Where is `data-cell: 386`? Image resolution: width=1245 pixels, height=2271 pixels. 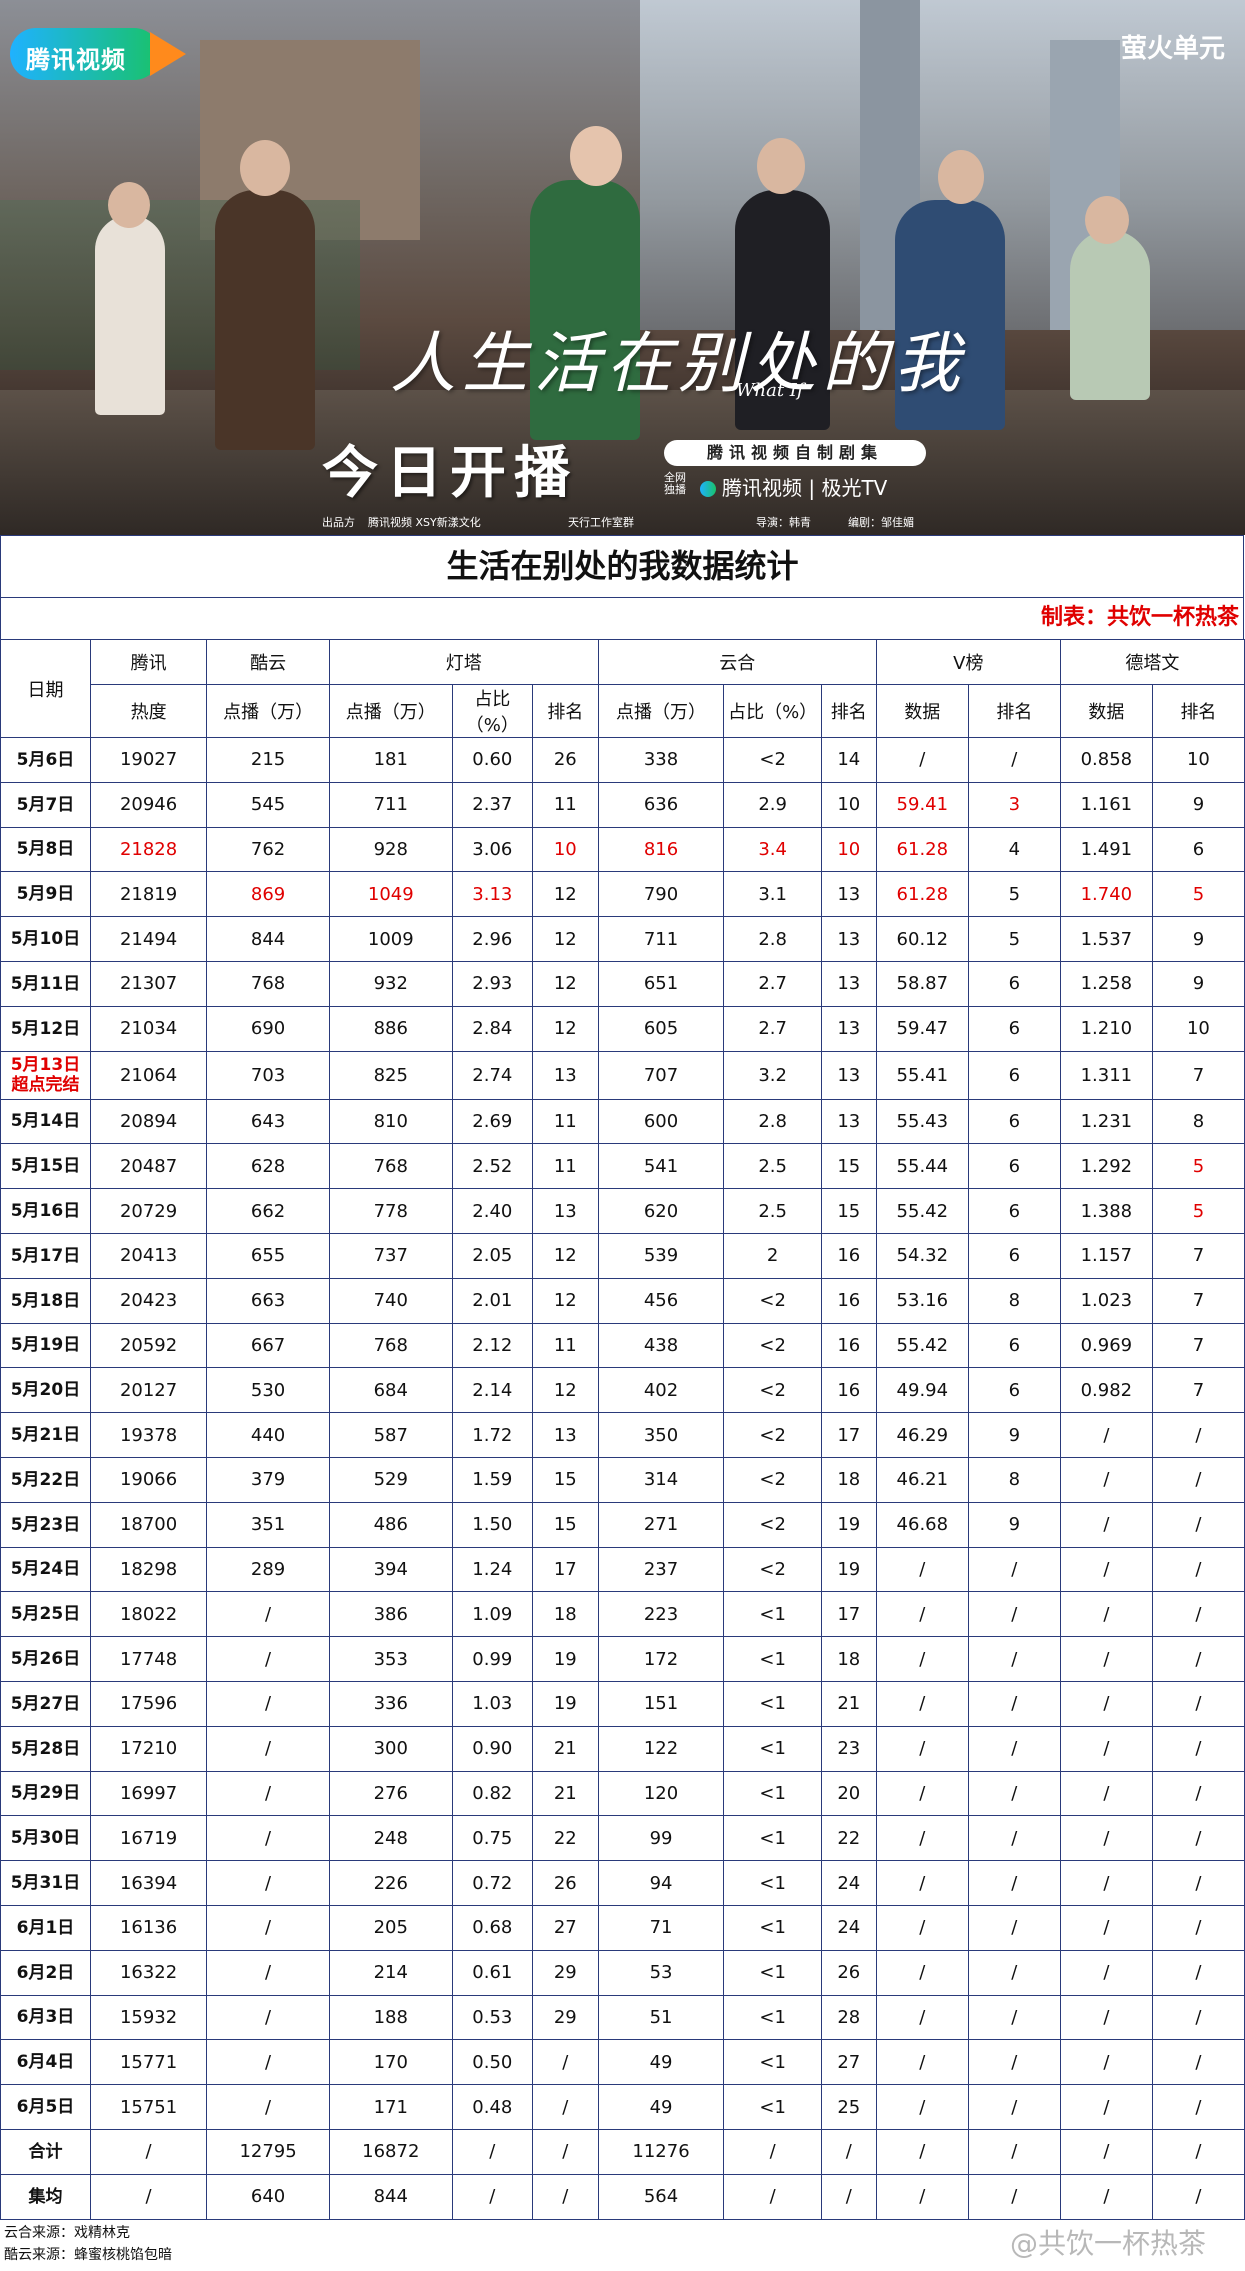 data-cell: 386 is located at coordinates (390, 1614).